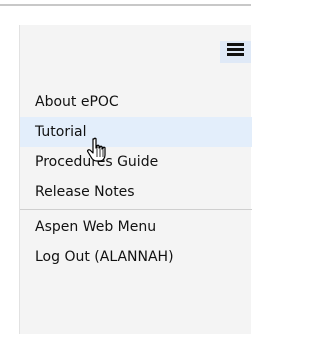 Image resolution: width=320 pixels, height=353 pixels. What do you see at coordinates (136, 209) in the screenshot?
I see `menu-divider` at bounding box center [136, 209].